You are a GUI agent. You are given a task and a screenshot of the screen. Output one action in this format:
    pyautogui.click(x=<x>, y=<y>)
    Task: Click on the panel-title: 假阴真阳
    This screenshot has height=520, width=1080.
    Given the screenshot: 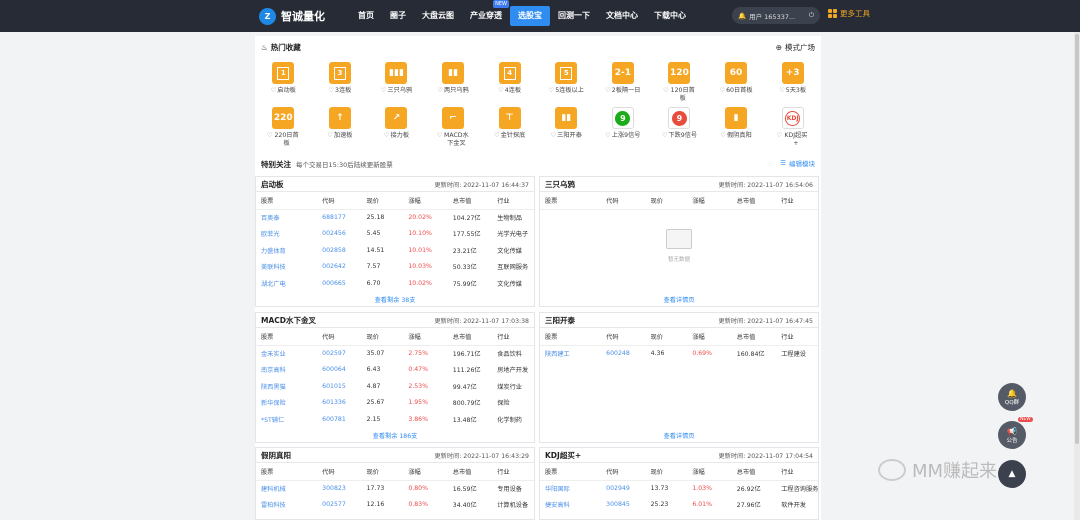 What is the action you would take?
    pyautogui.click(x=276, y=455)
    